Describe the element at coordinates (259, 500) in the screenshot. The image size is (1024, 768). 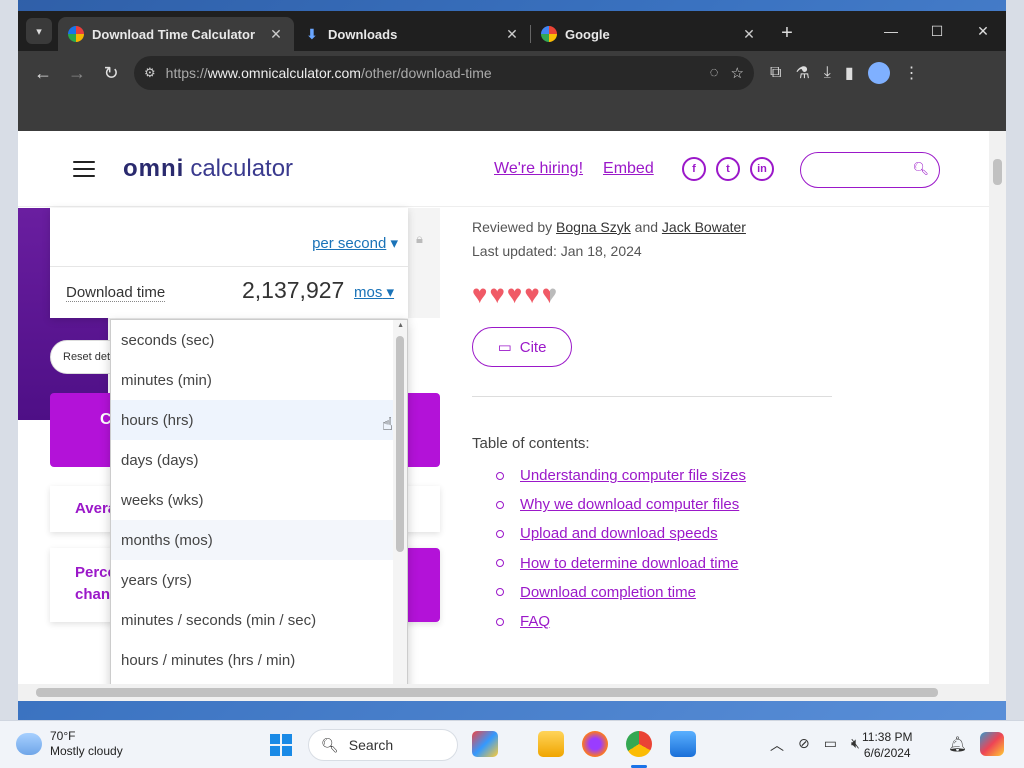
I see `dropdown-option: weeks (wks)` at that location.